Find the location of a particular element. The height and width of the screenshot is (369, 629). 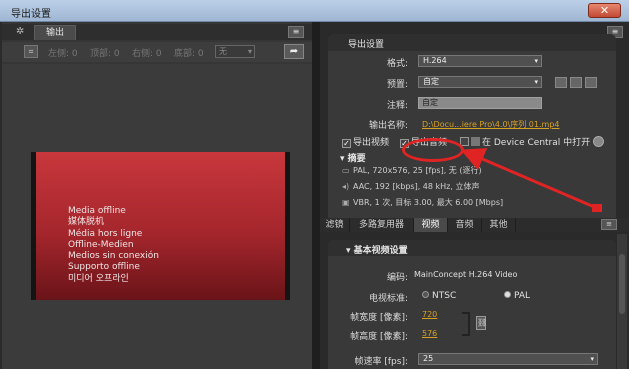

device-central-icon is located at coordinates (475, 141).